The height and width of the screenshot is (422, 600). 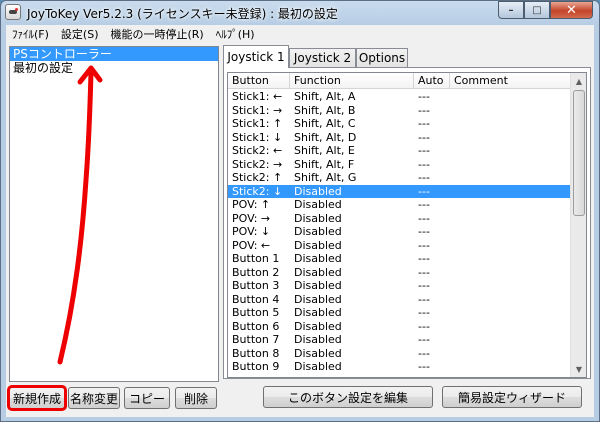 What do you see at coordinates (256, 258) in the screenshot?
I see `row-button-cell: Button 1` at bounding box center [256, 258].